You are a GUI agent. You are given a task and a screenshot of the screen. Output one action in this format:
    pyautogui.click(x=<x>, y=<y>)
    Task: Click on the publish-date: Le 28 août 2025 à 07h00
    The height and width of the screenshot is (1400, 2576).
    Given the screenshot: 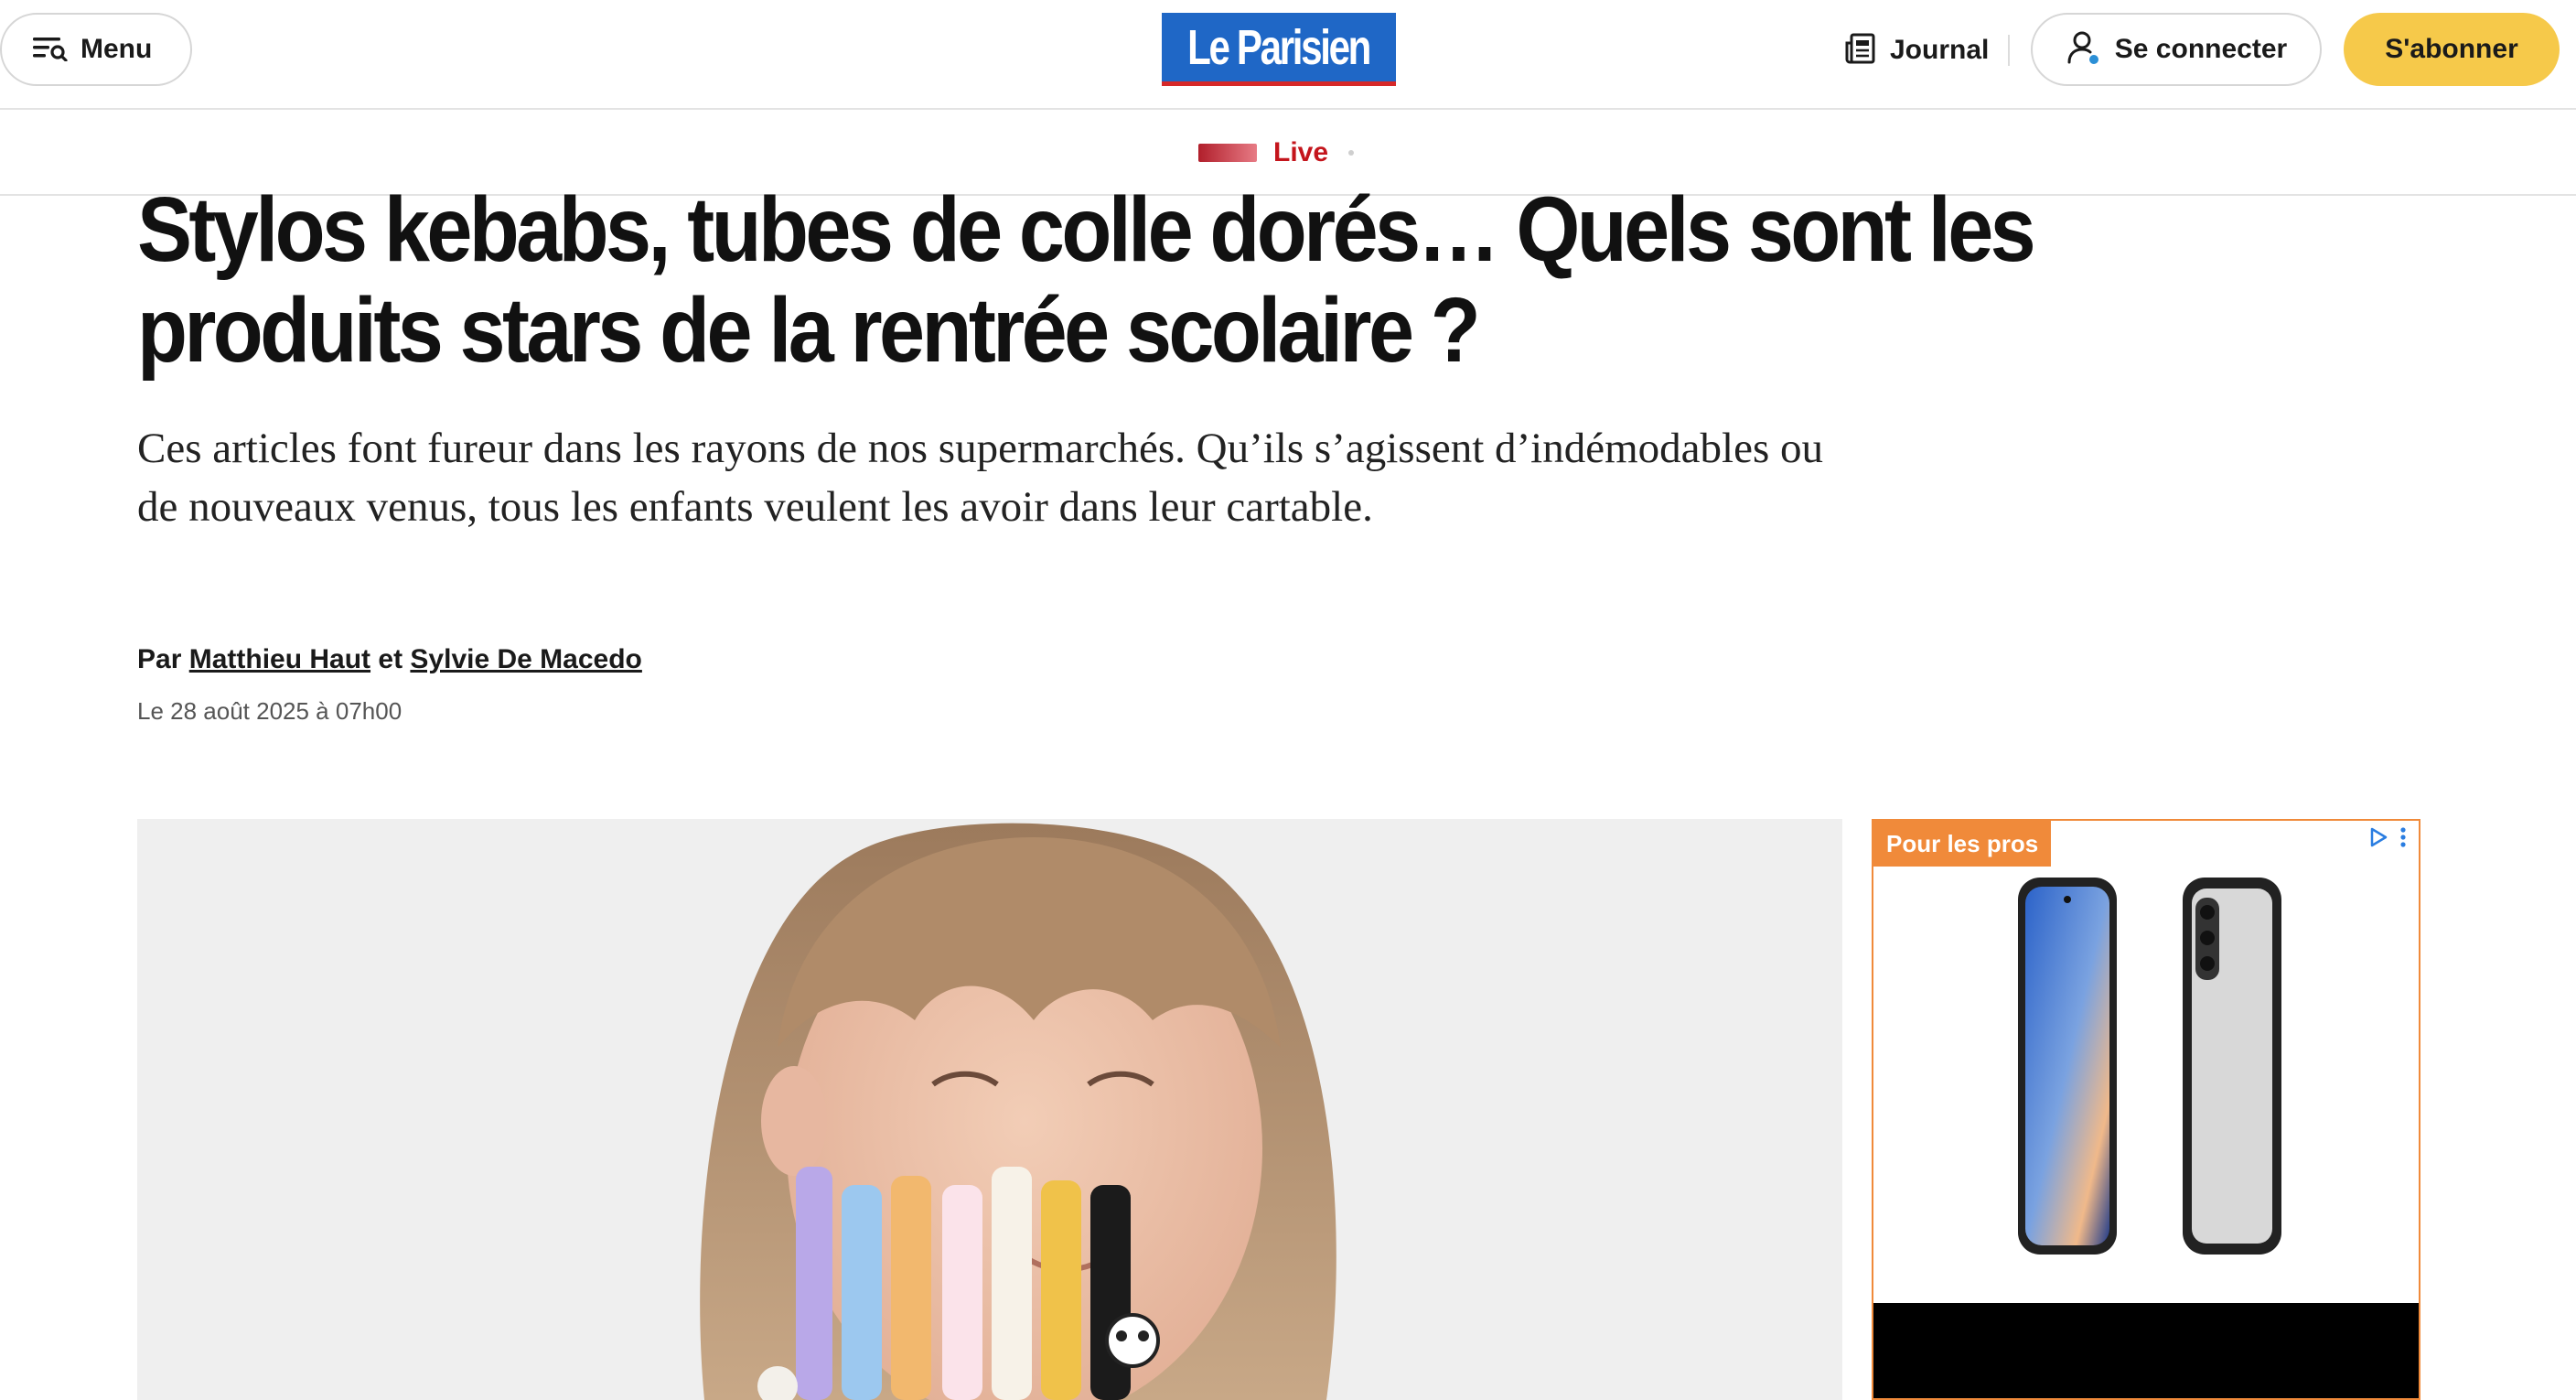 What is the action you would take?
    pyautogui.click(x=269, y=711)
    